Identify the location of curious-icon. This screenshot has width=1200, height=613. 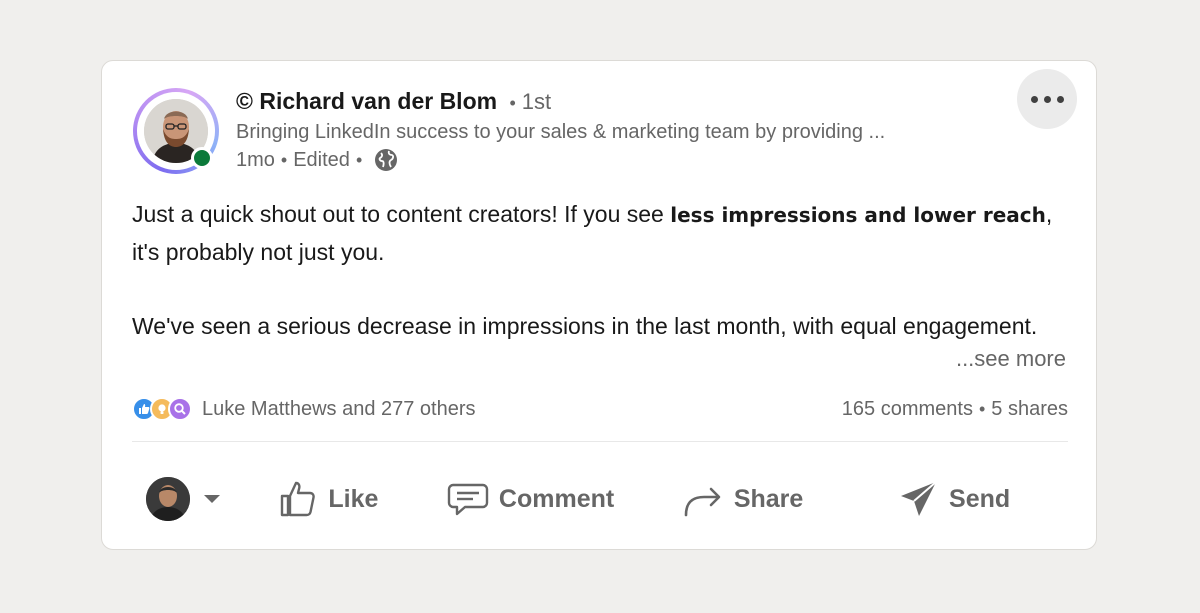
(180, 409).